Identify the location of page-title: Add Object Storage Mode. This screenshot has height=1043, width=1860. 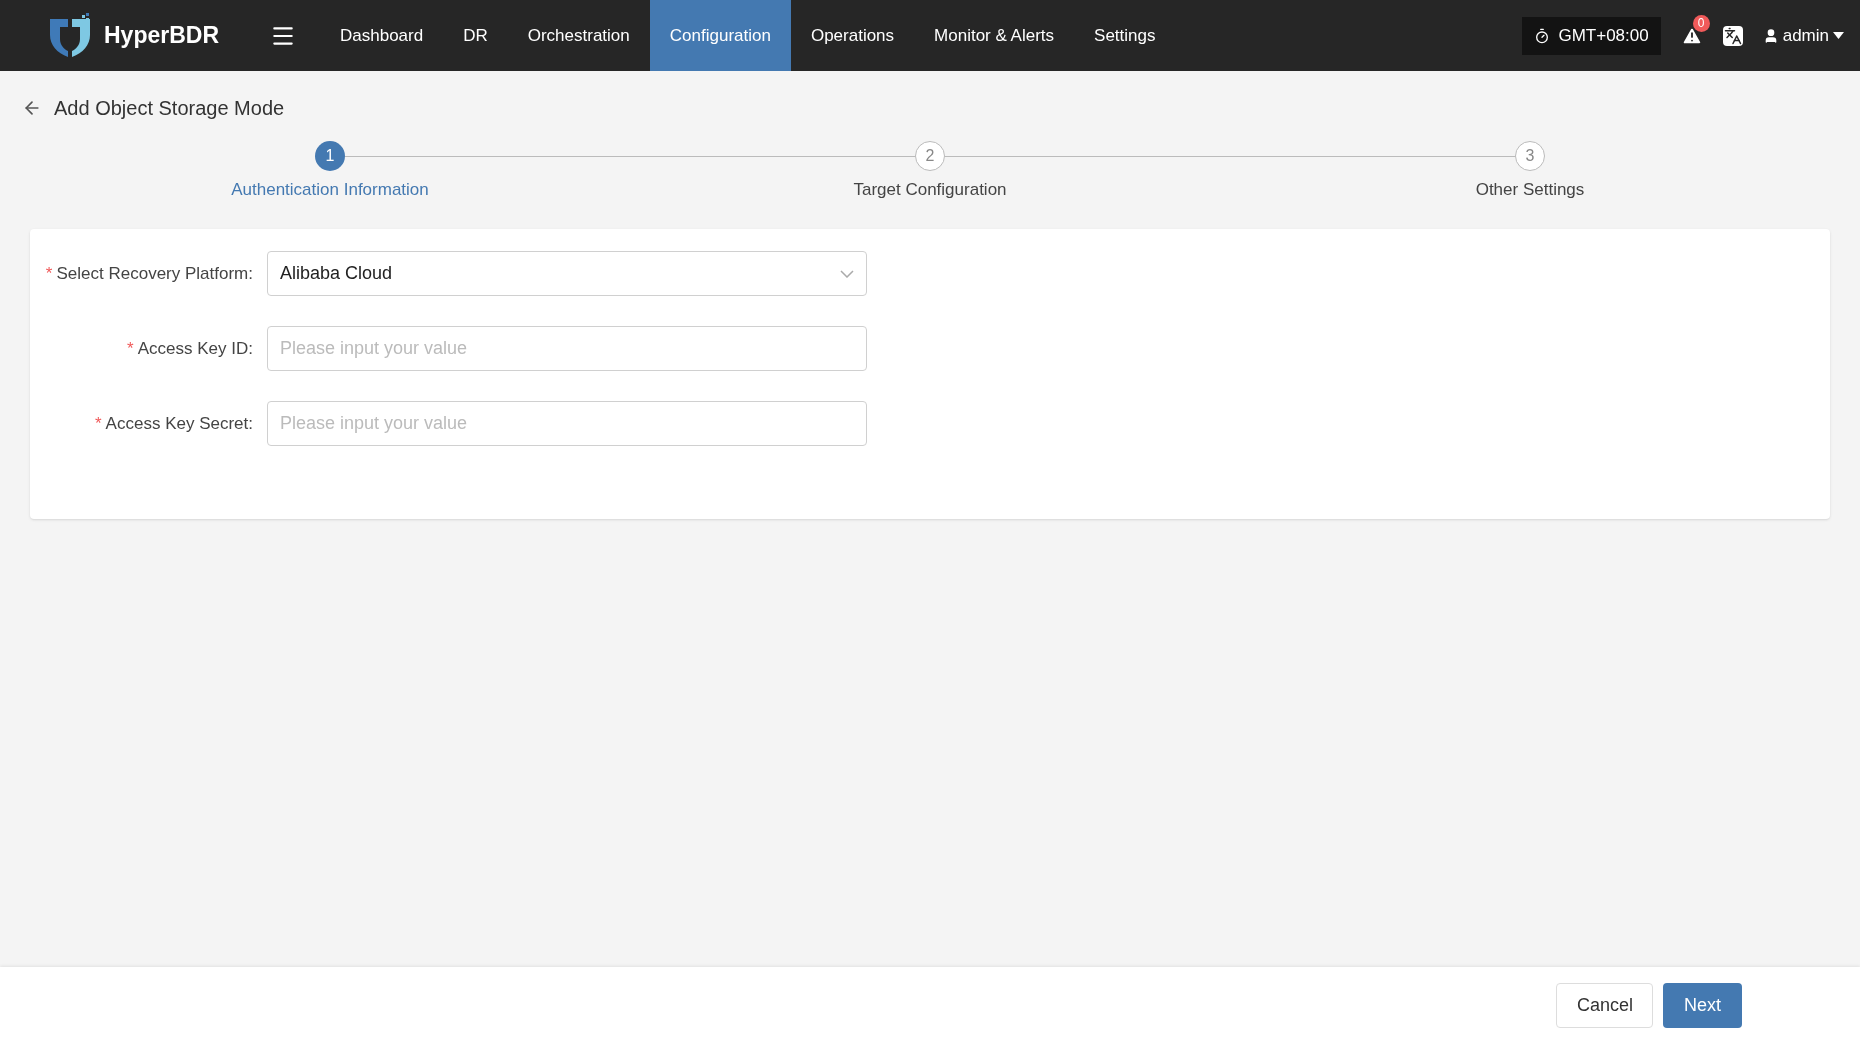
(169, 108).